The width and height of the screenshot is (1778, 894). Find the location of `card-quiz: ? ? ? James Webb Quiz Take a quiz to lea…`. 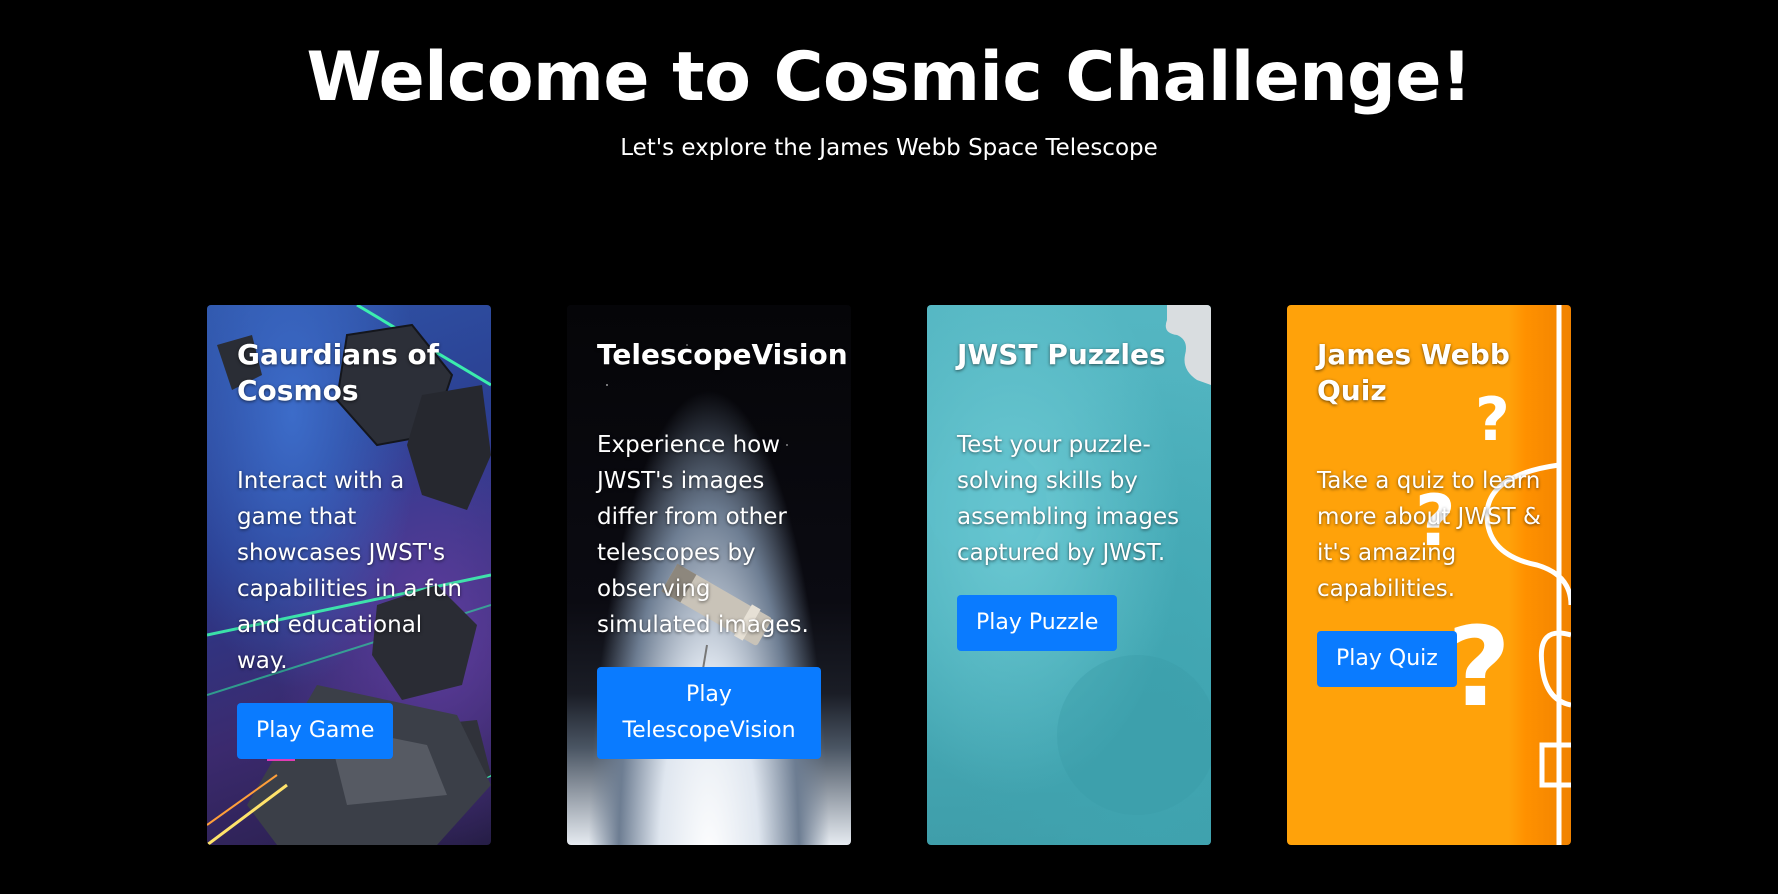

card-quiz: ? ? ? James Webb Quiz Take a quiz to lea… is located at coordinates (1429, 575).